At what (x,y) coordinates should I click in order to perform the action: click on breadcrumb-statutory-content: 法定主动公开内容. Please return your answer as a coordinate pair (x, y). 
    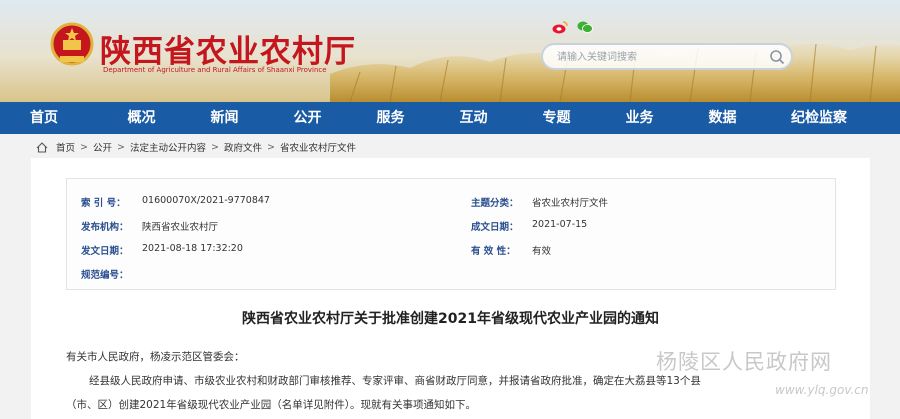
    Looking at the image, I should click on (168, 147).